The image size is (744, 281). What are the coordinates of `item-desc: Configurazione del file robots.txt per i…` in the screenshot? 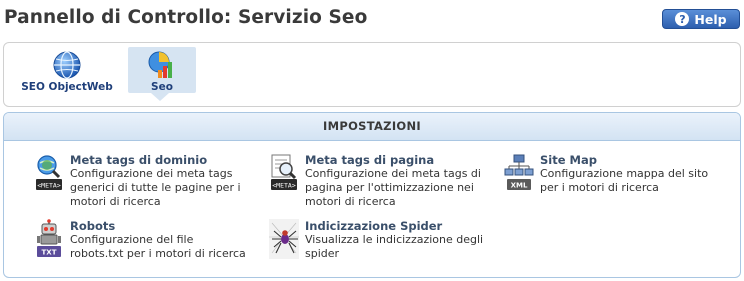 It's located at (158, 246).